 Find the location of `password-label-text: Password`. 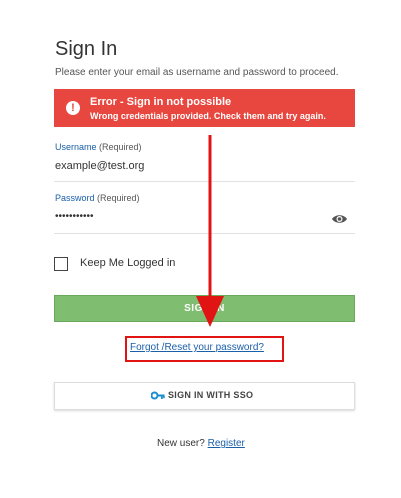

password-label-text: Password is located at coordinates (75, 198).